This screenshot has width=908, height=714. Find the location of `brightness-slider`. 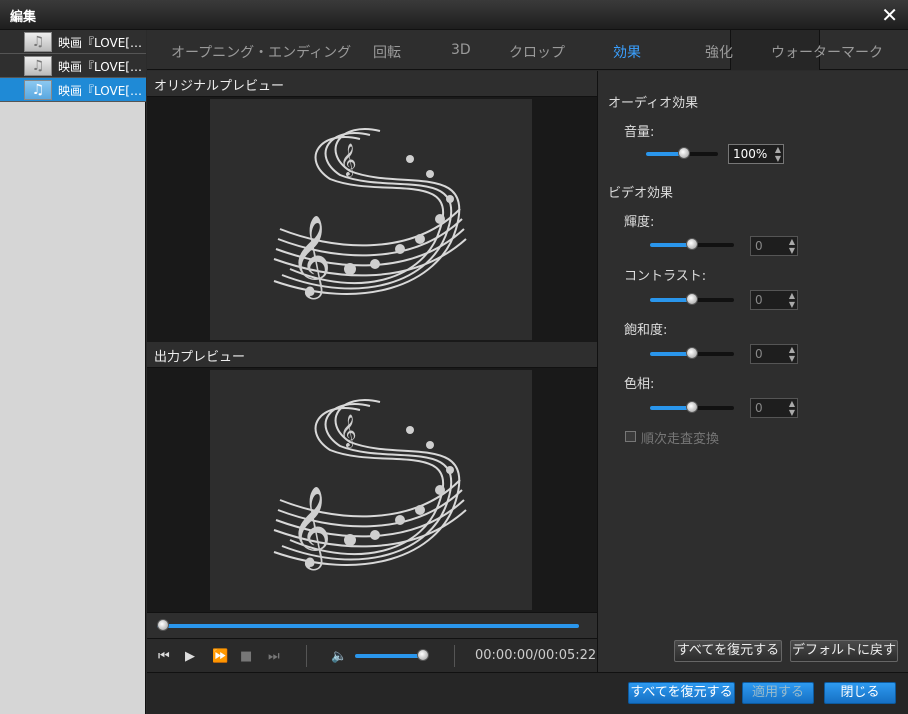

brightness-slider is located at coordinates (692, 245).